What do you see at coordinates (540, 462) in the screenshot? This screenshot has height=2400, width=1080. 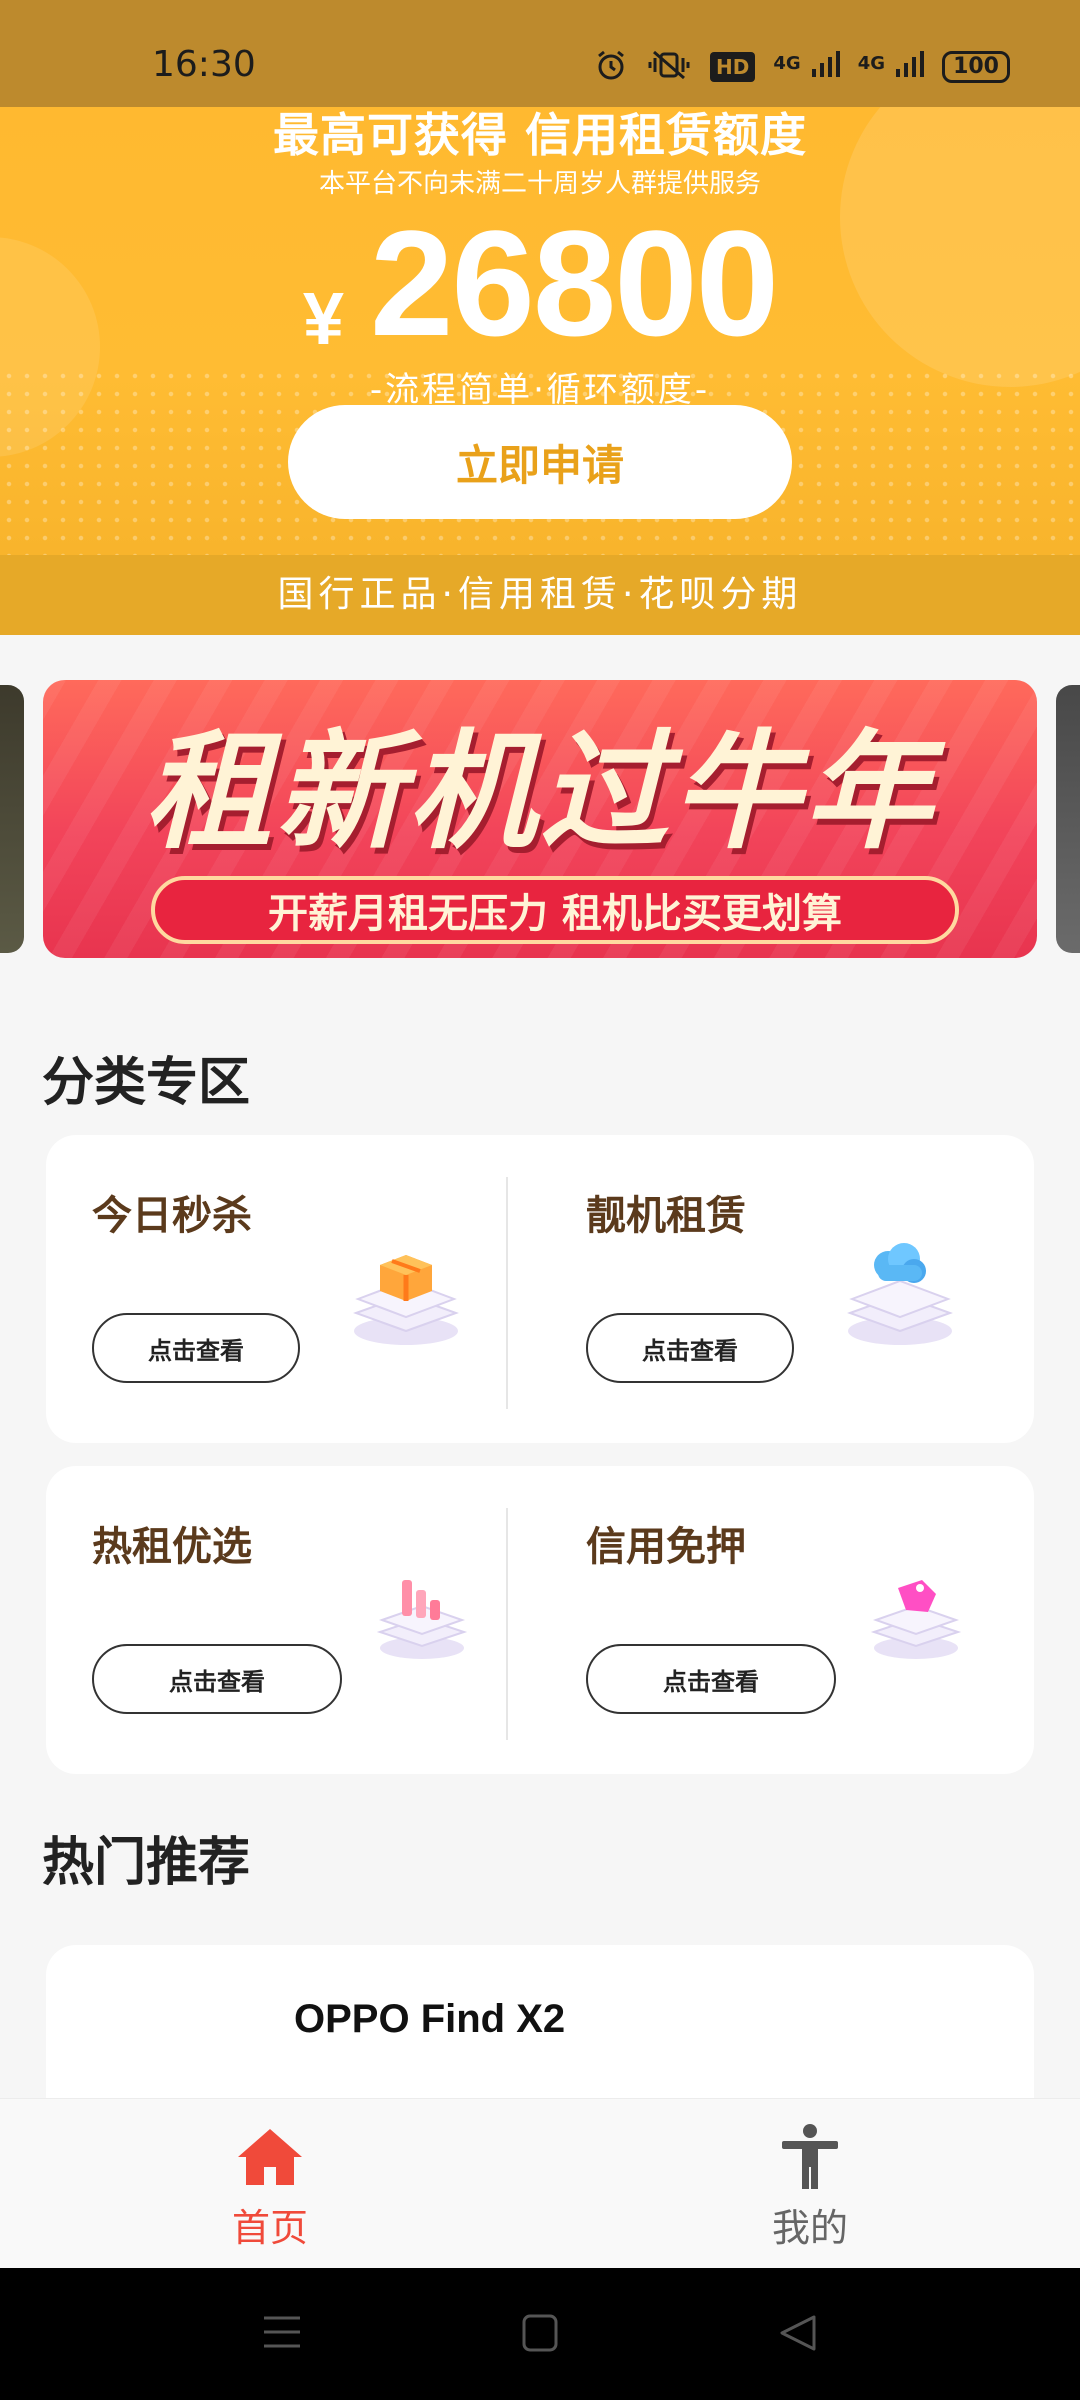 I see `apply-button: 立即申请` at bounding box center [540, 462].